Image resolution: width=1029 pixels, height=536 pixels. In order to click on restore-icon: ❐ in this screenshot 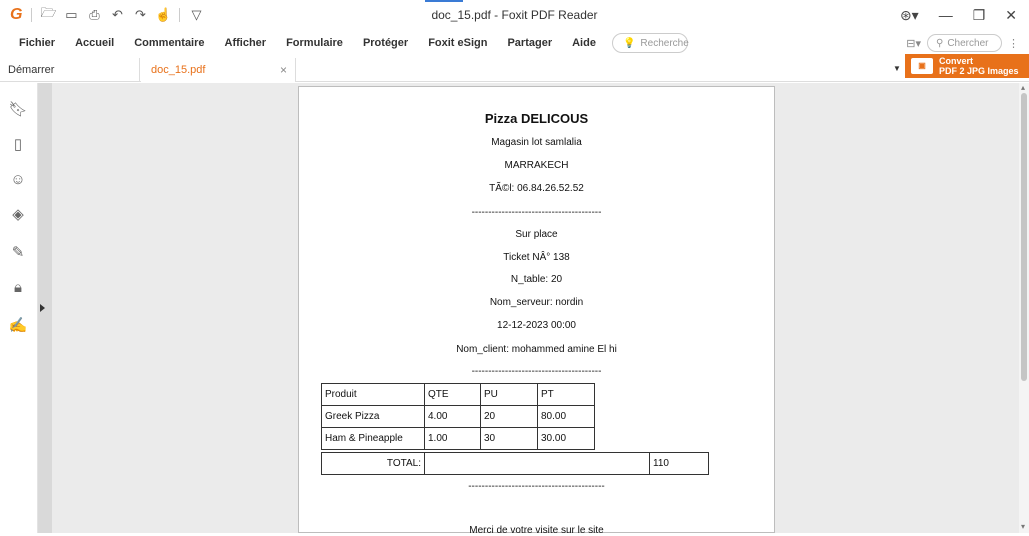, I will do `click(979, 15)`.